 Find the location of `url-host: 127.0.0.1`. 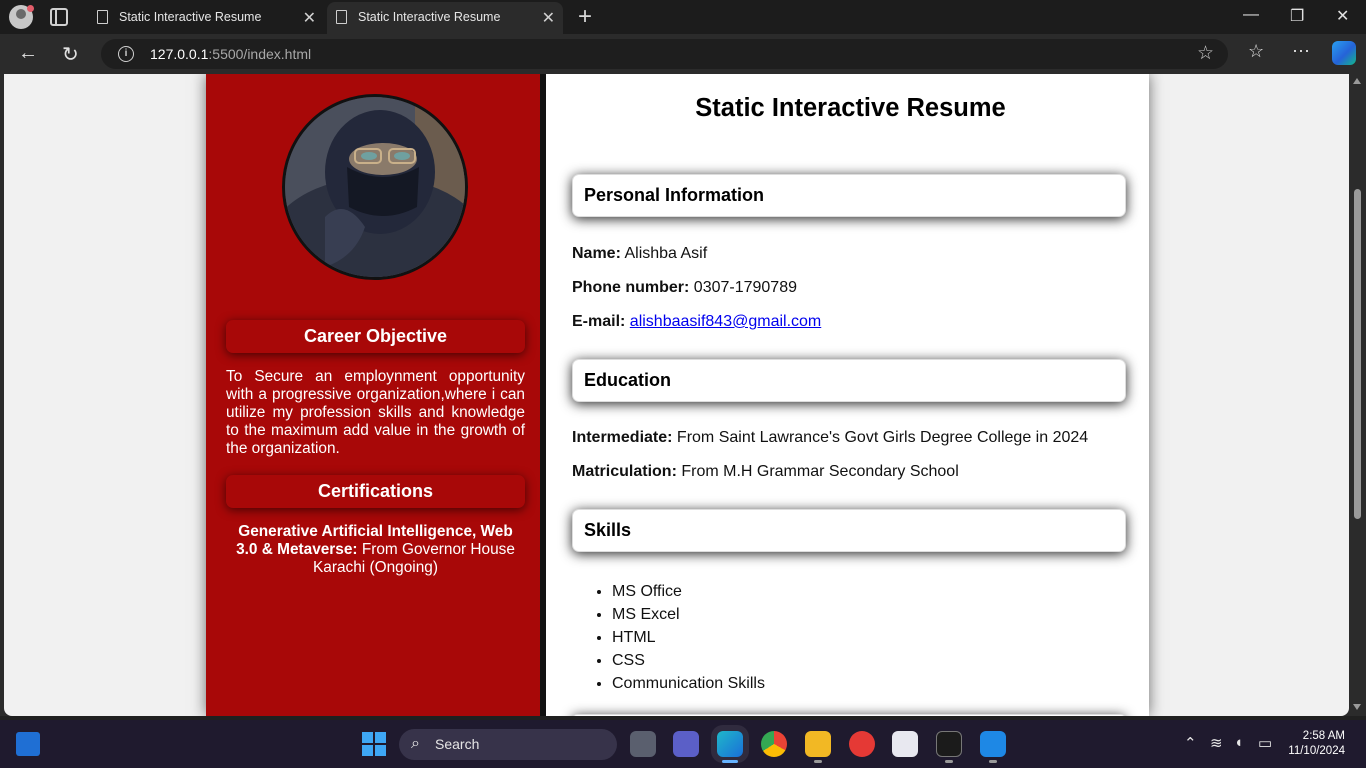

url-host: 127.0.0.1 is located at coordinates (179, 54).